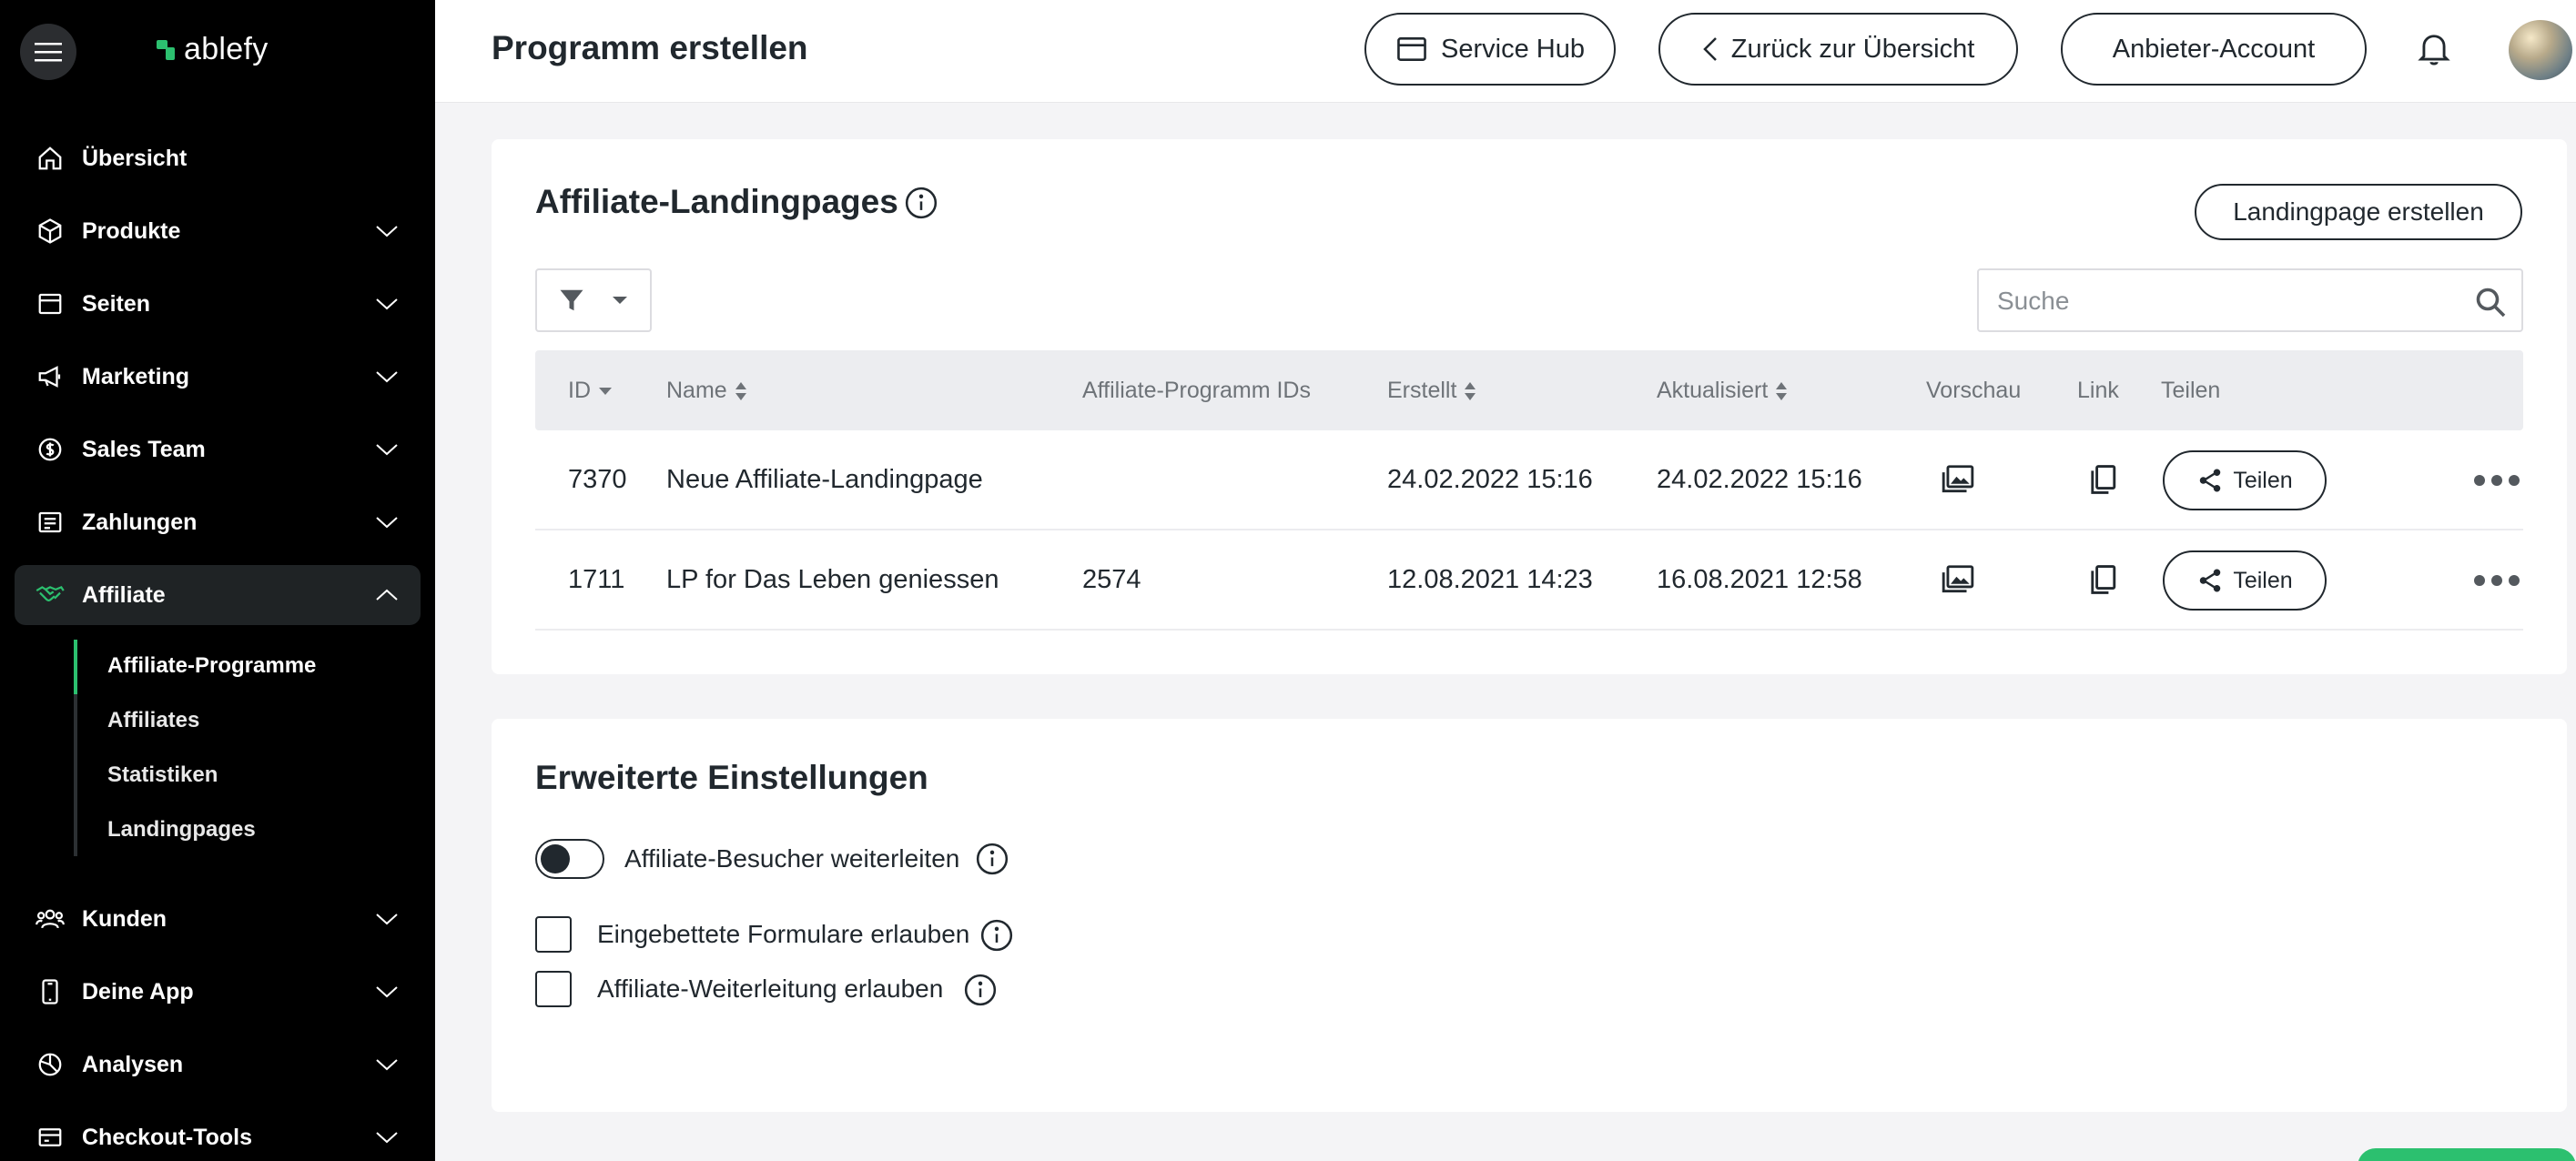 The image size is (2576, 1161). I want to click on sort-desc-icon, so click(605, 391).